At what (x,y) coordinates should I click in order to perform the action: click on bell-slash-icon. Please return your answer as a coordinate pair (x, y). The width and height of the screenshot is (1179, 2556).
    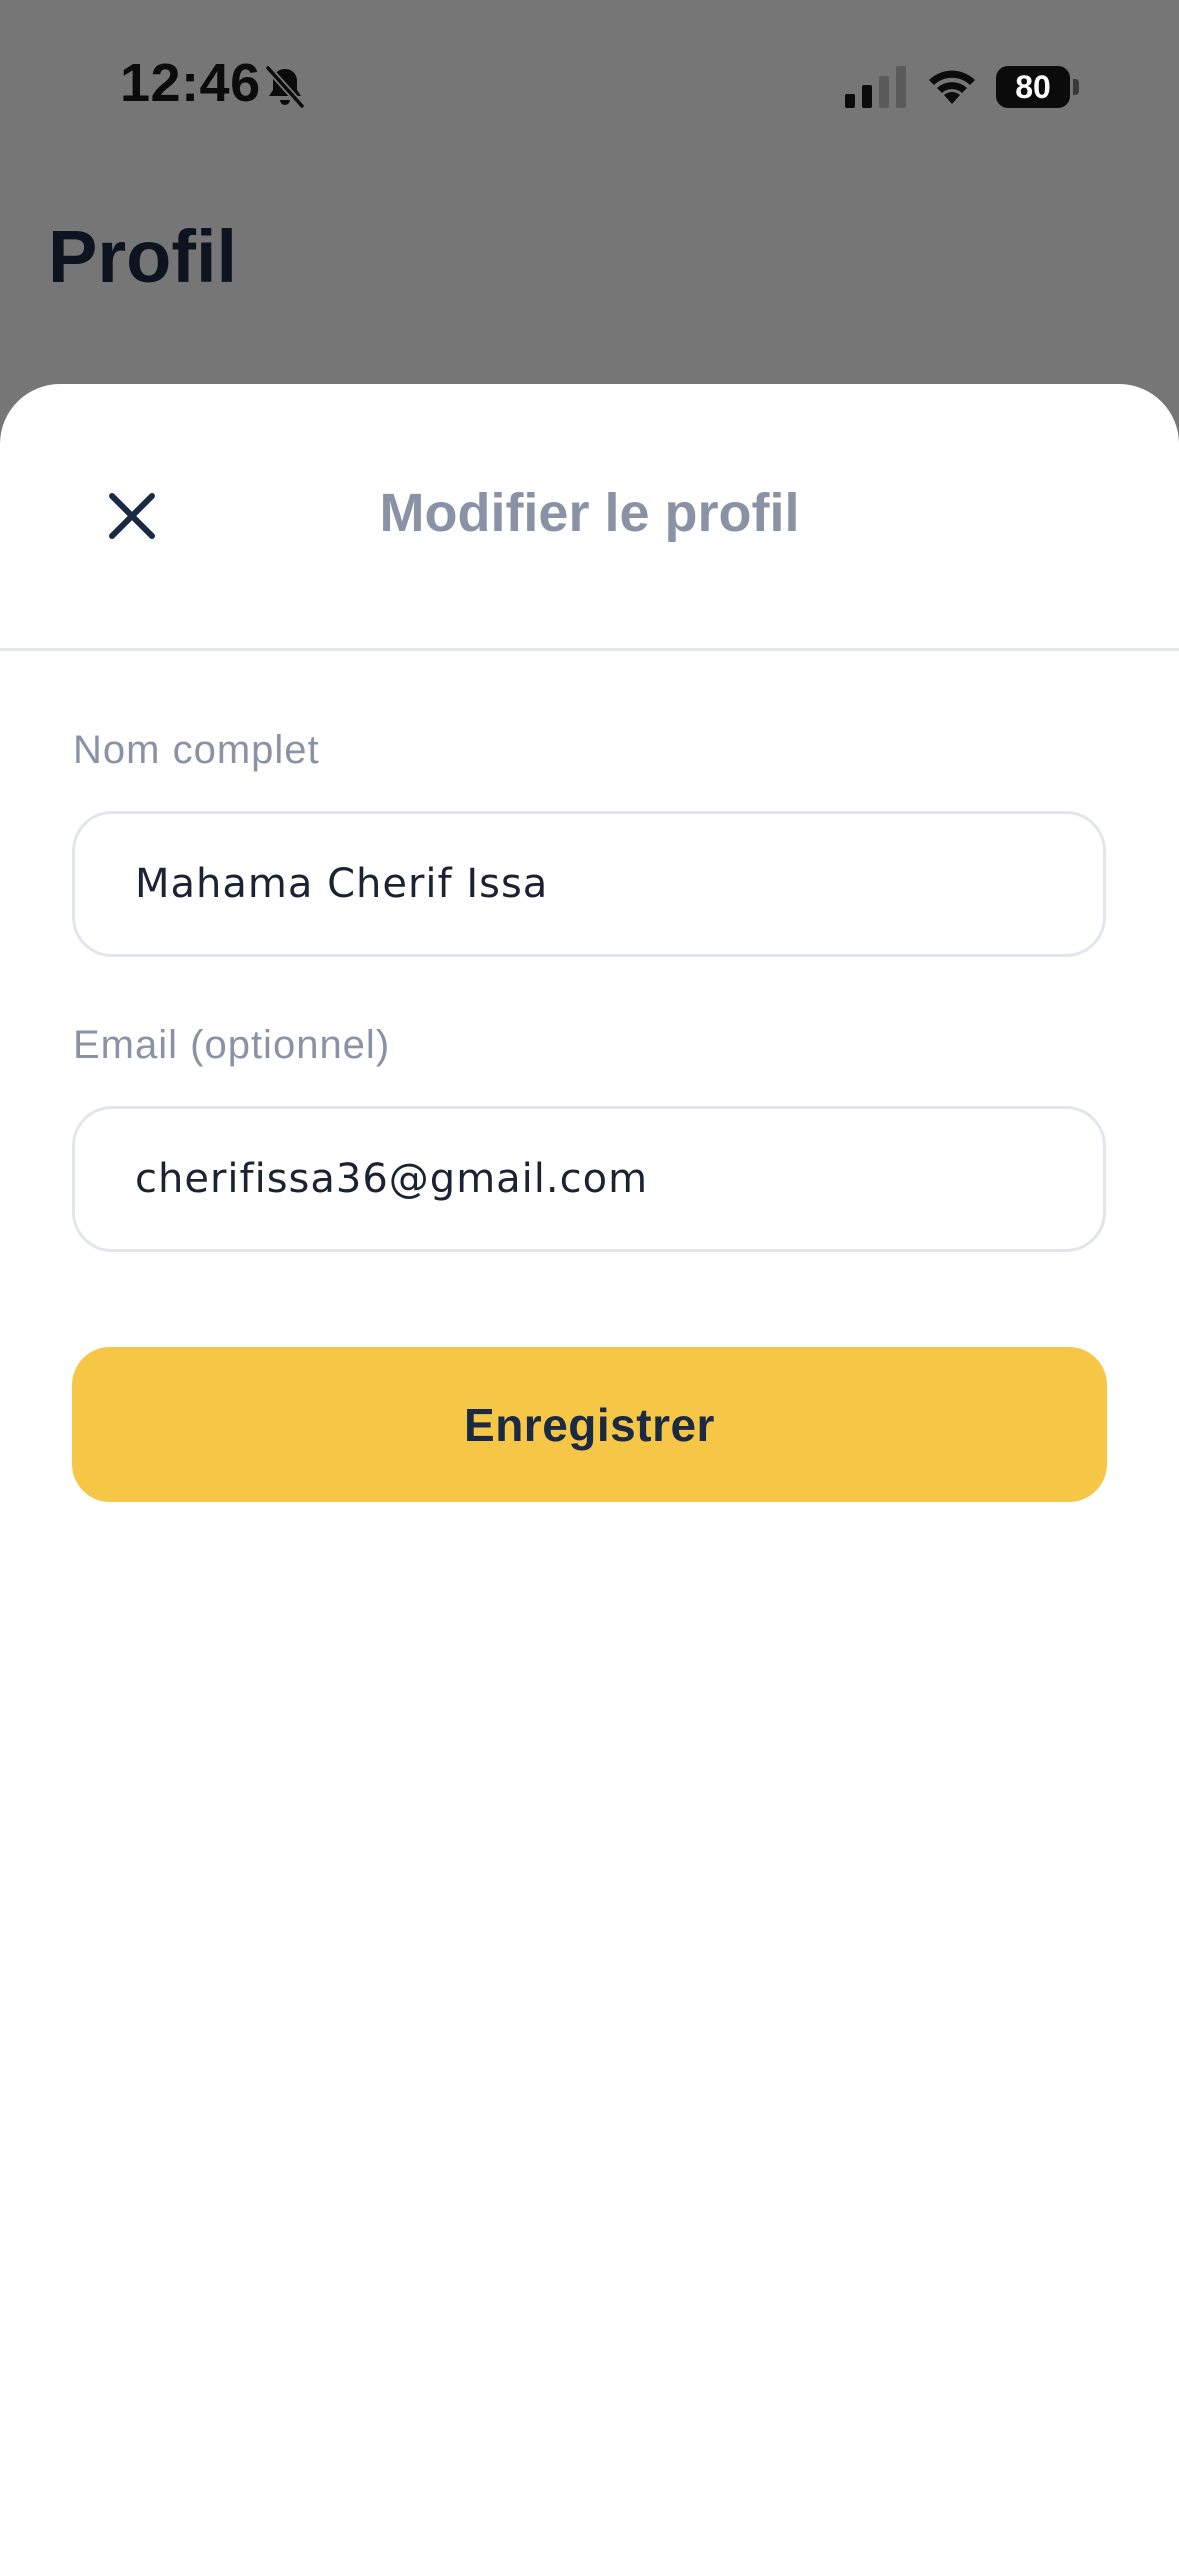
    Looking at the image, I should click on (285, 87).